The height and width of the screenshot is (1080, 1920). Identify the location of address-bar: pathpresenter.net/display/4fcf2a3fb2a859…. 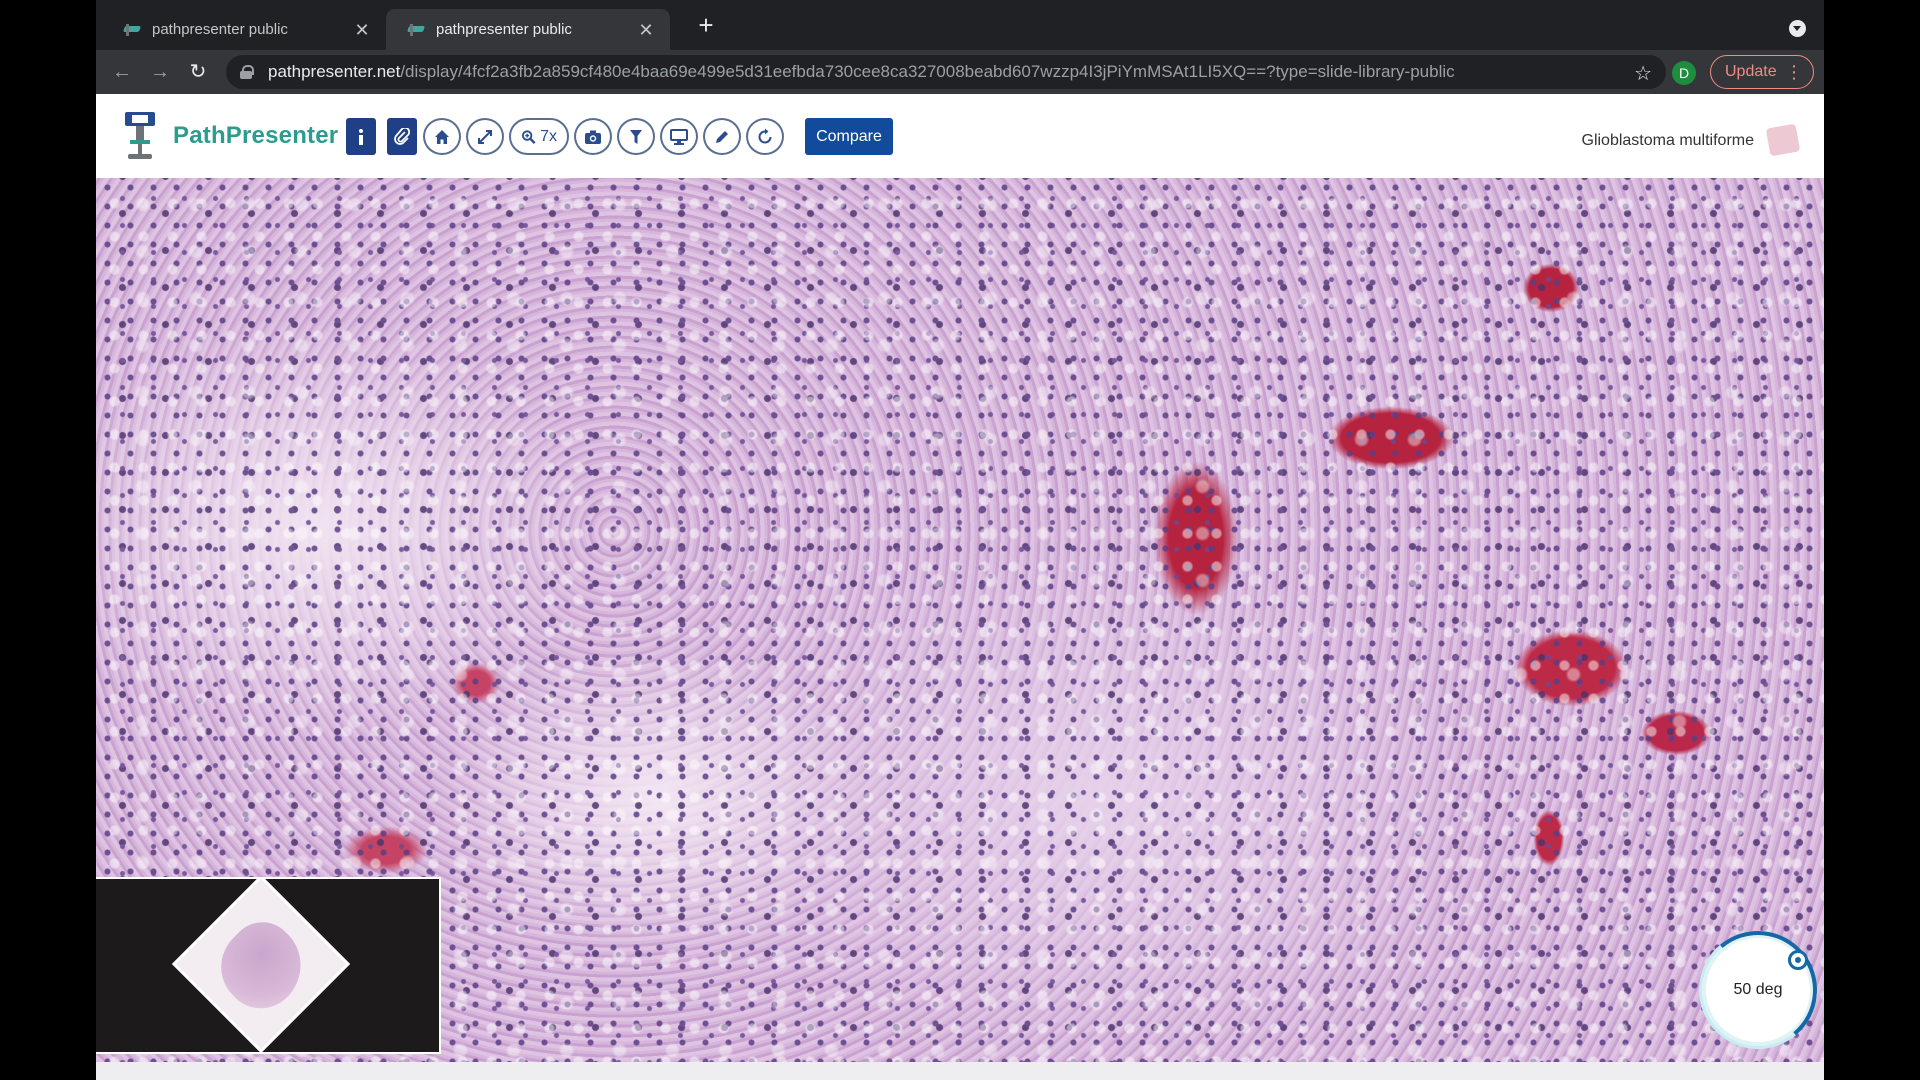
(946, 72).